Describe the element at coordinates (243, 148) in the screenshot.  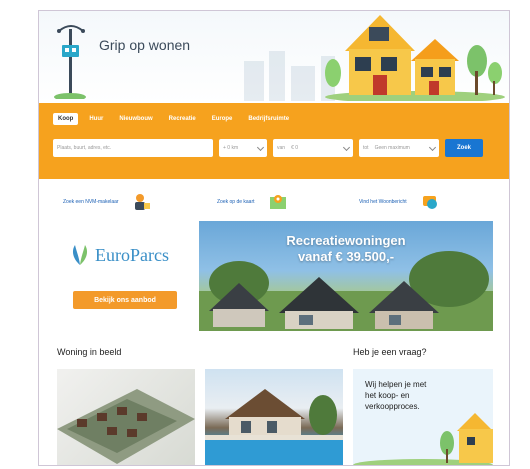
I see `radius-select: + 0 km` at that location.